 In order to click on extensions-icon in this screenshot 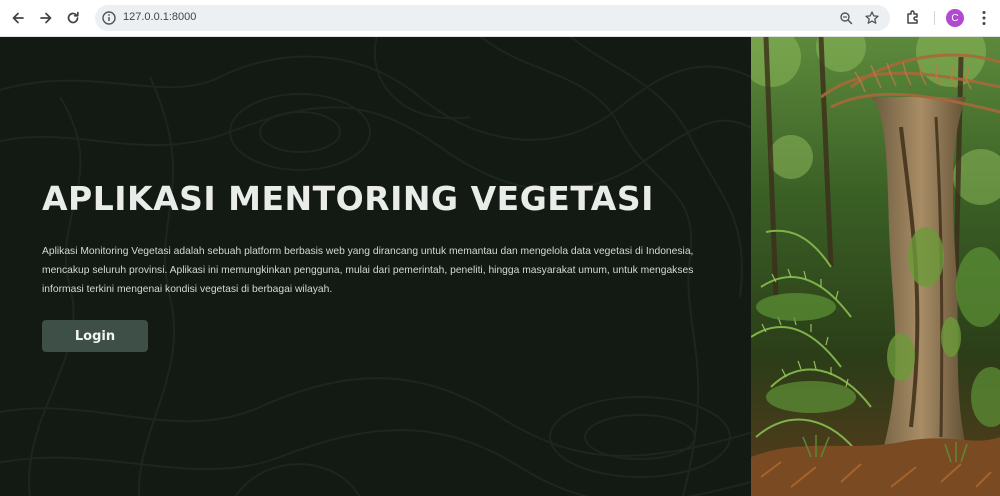, I will do `click(913, 18)`.